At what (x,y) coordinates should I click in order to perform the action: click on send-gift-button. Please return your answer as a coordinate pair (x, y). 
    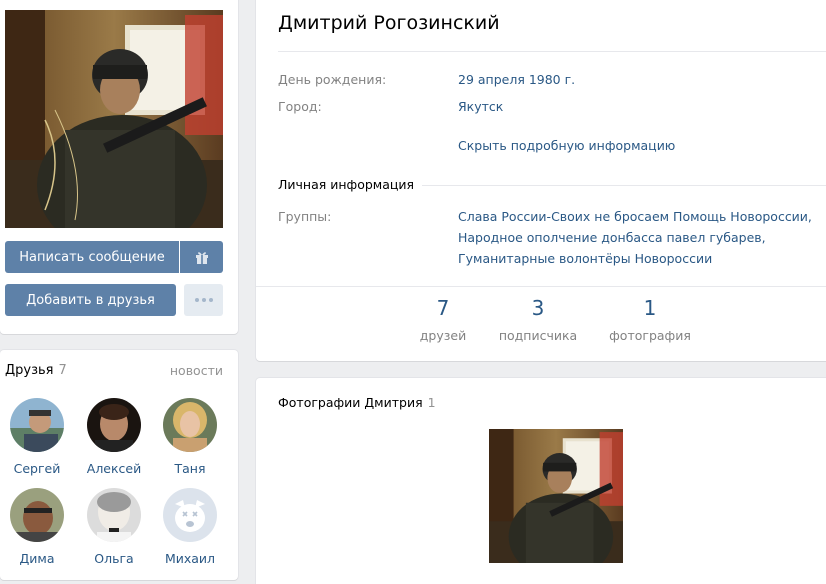
    Looking at the image, I should click on (201, 257).